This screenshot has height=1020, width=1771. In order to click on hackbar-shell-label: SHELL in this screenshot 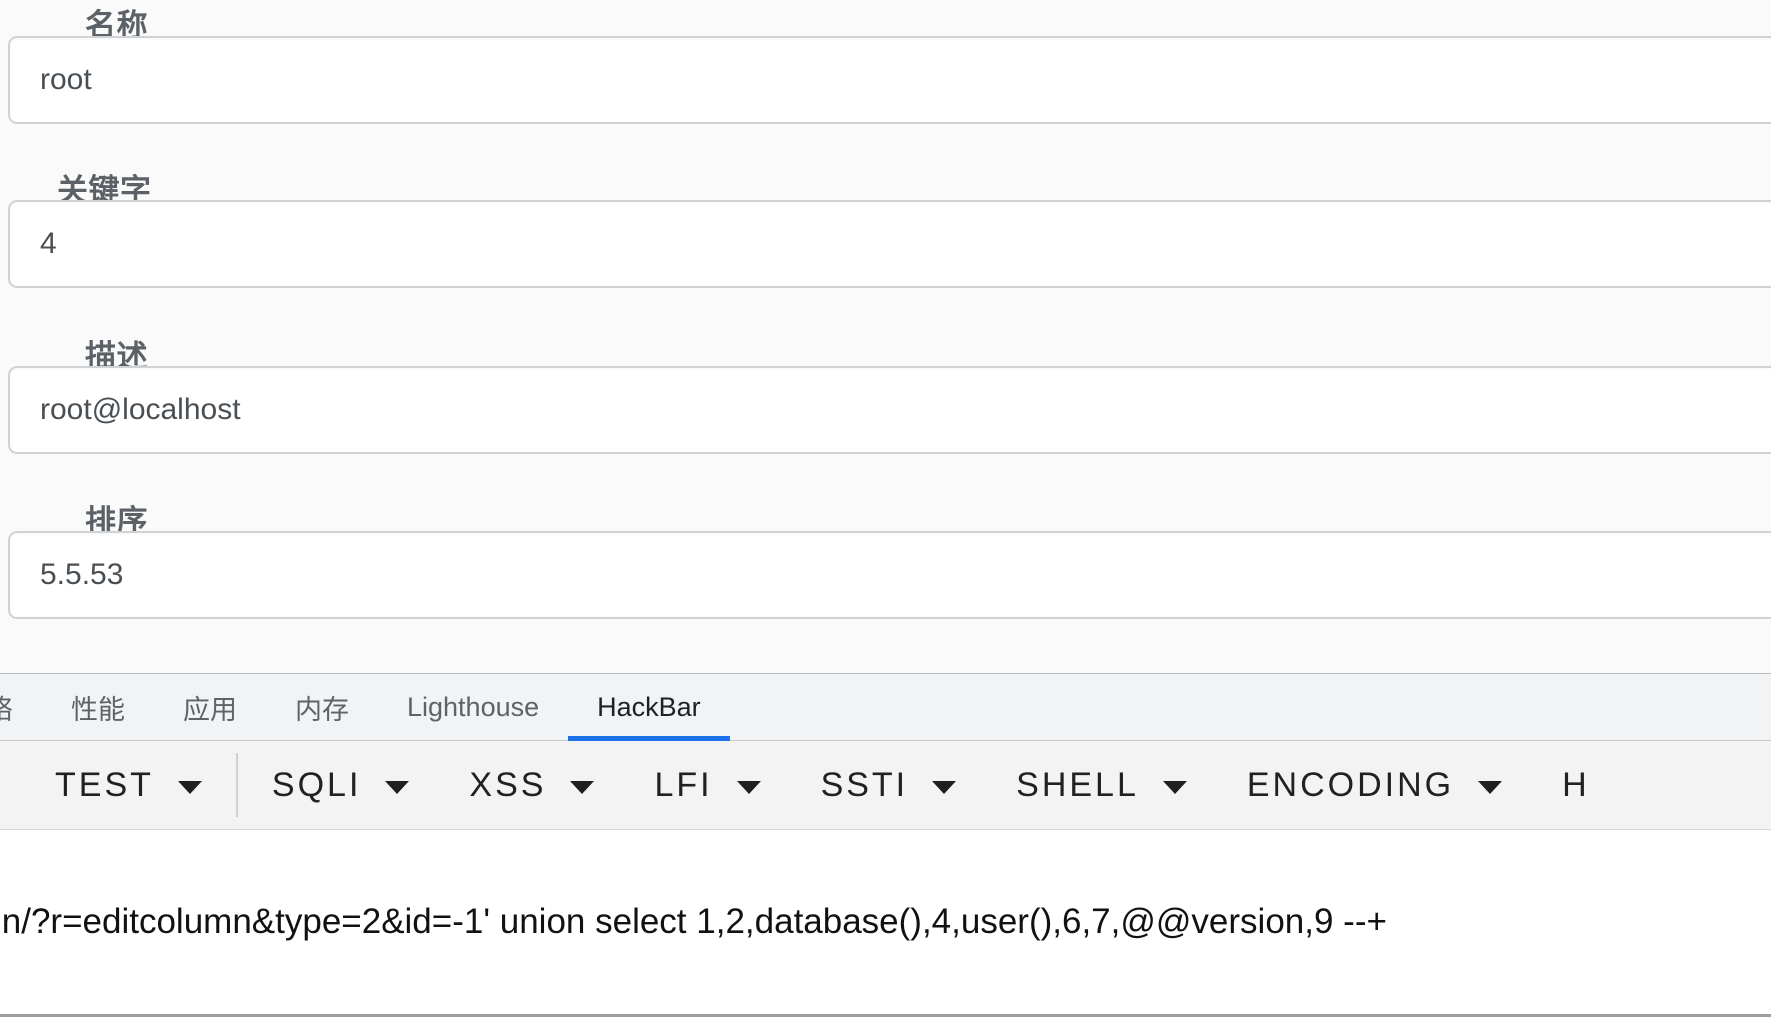, I will do `click(1077, 784)`.